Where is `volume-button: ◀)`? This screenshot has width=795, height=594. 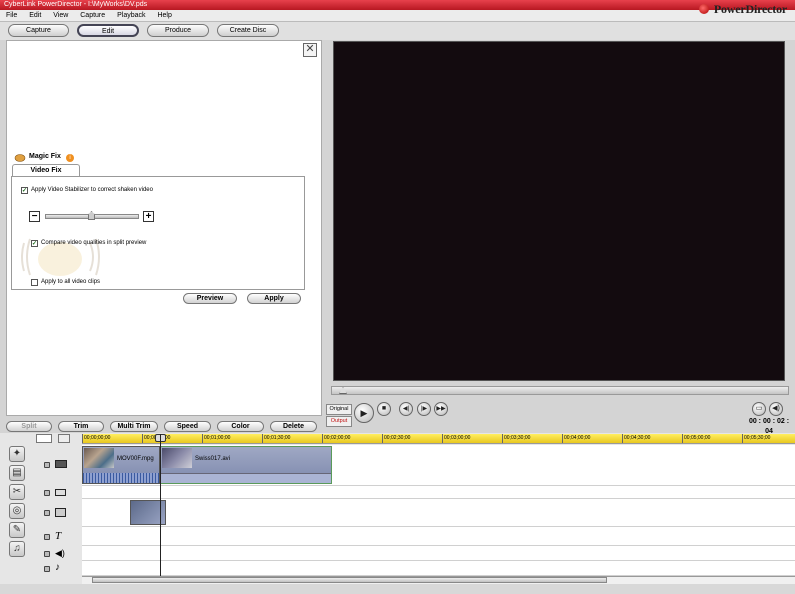
volume-button: ◀) is located at coordinates (776, 409).